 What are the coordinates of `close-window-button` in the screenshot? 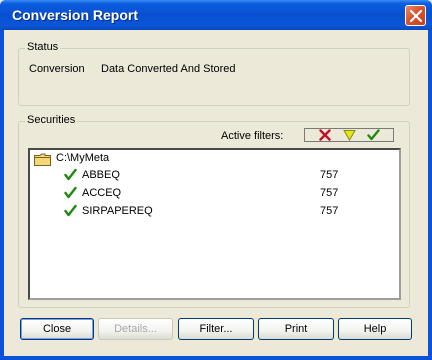 It's located at (415, 15).